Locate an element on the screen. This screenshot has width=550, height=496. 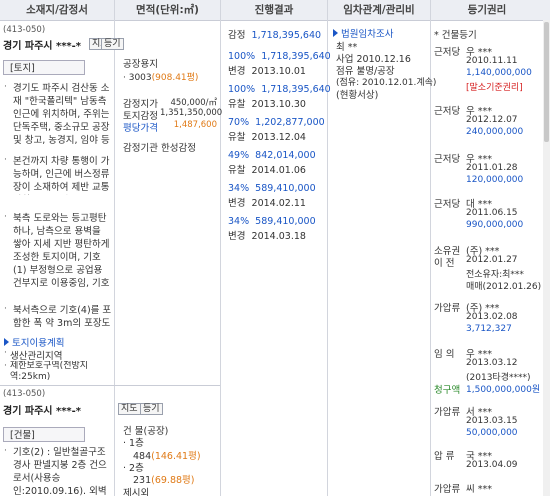
right-note: [말소기준권리] is located at coordinates (494, 88).